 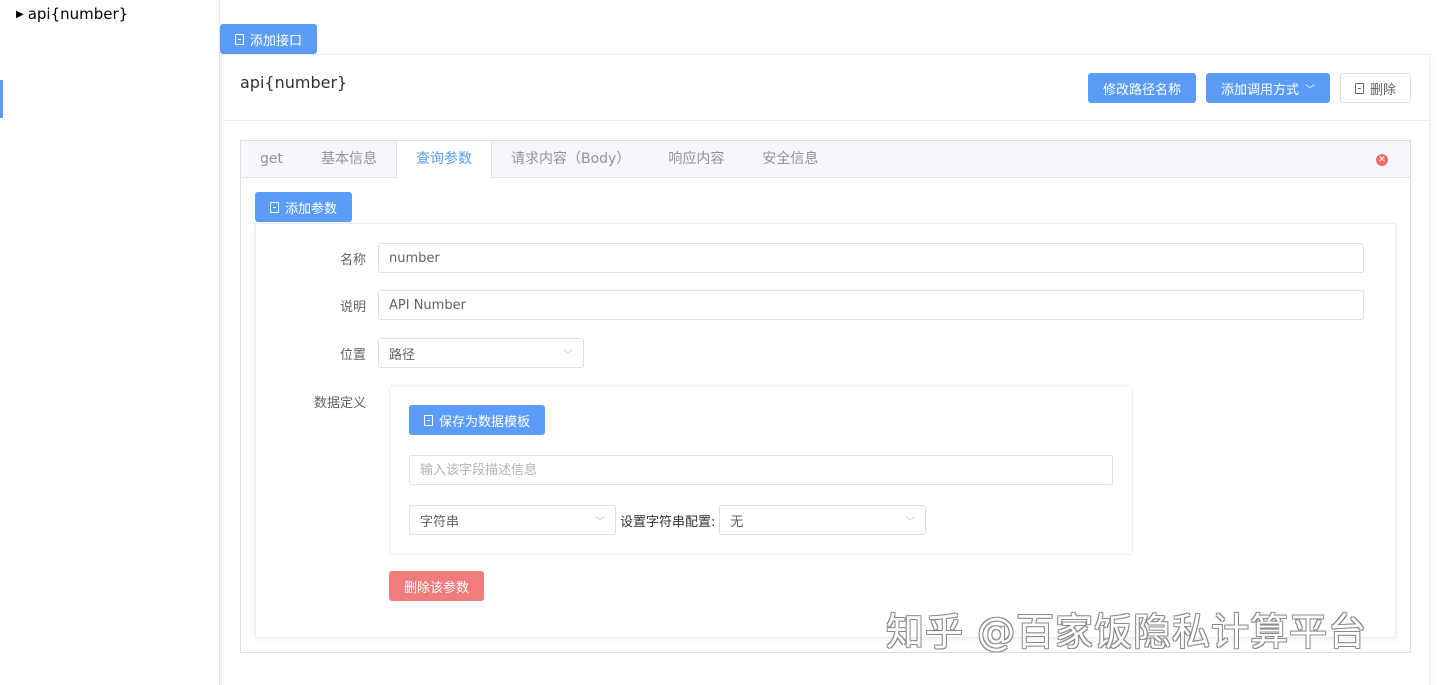 What do you see at coordinates (1382, 90) in the screenshot?
I see `delete-path-label: 删除` at bounding box center [1382, 90].